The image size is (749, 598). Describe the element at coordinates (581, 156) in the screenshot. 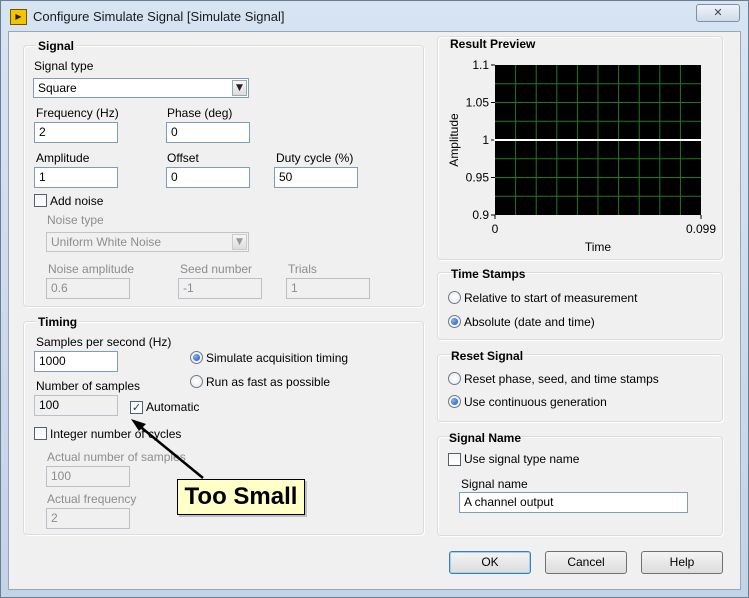

I see `result-preview-chart: 1.1 1.05 1 0.95 0.90 0.099 Time Amplitude` at that location.